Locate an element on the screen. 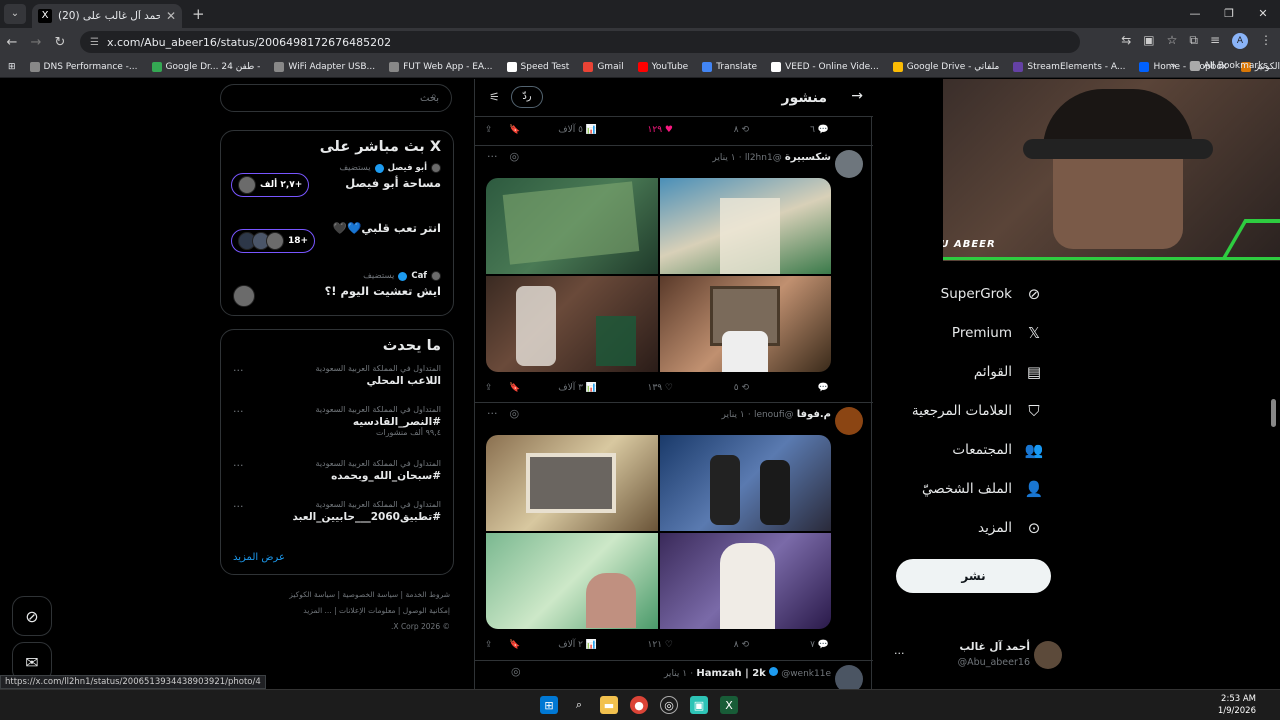 Image resolution: width=1280 pixels, height=720 pixels. space-item: Caf يستضيف ايش تعشيت اليوم !؟ is located at coordinates (337, 294).